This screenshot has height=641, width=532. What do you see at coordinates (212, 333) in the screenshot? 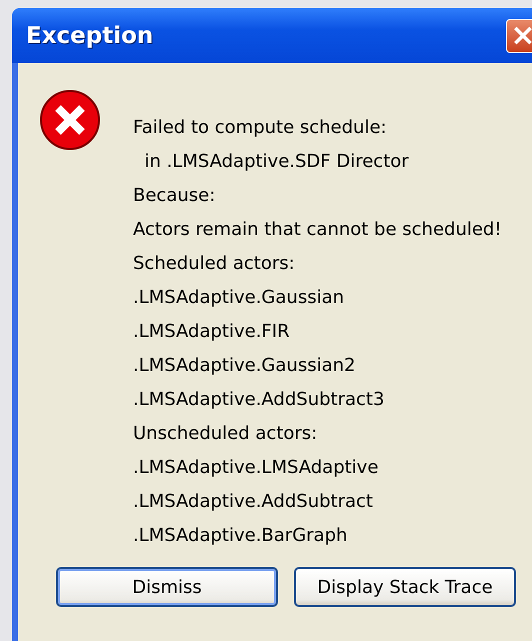
I see `message-line: .LMSAdaptive.FIR` at bounding box center [212, 333].